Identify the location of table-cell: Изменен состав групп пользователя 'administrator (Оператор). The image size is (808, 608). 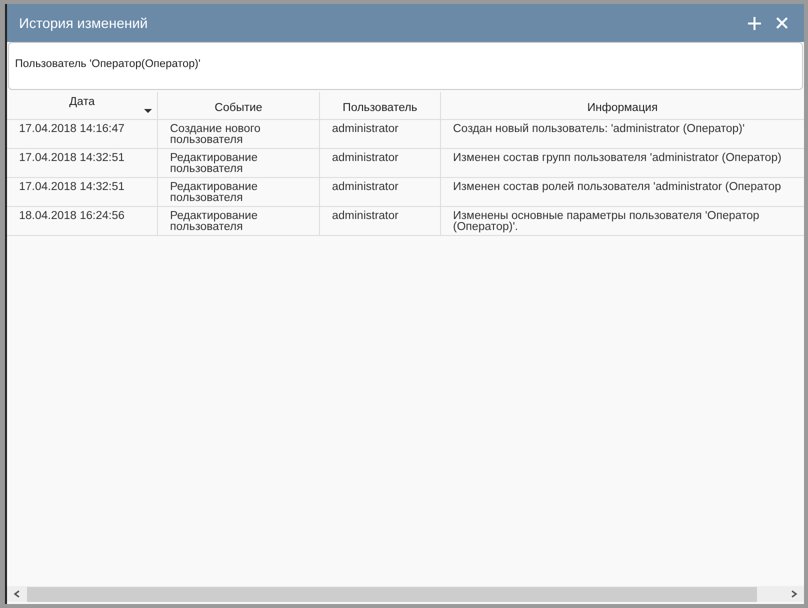
(622, 163).